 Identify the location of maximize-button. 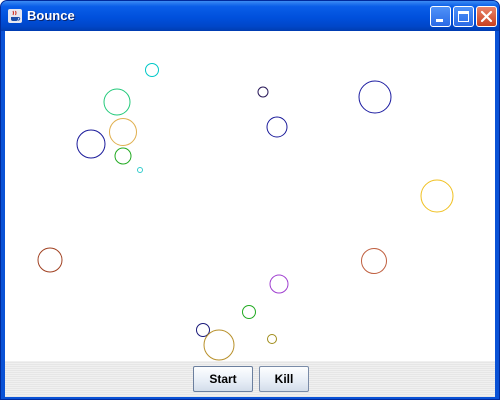
(463, 16).